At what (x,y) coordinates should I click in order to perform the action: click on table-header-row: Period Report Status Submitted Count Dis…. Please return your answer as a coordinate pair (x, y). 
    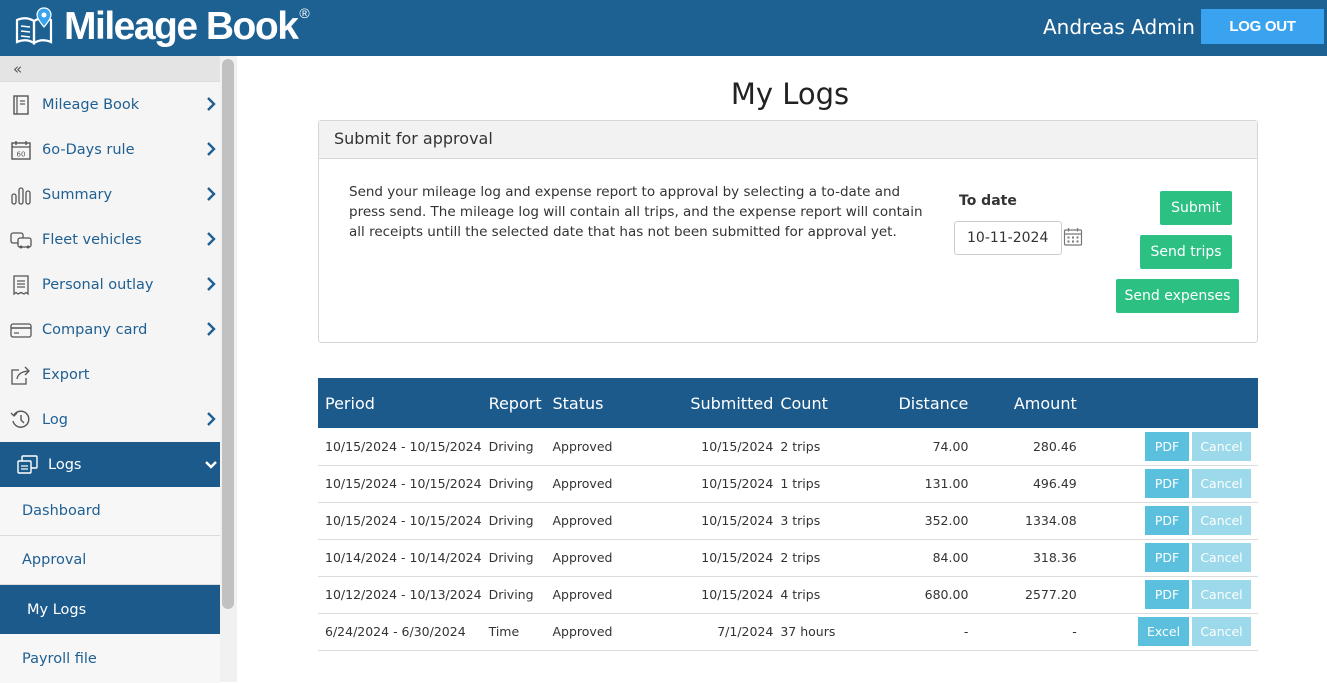
    Looking at the image, I should click on (788, 403).